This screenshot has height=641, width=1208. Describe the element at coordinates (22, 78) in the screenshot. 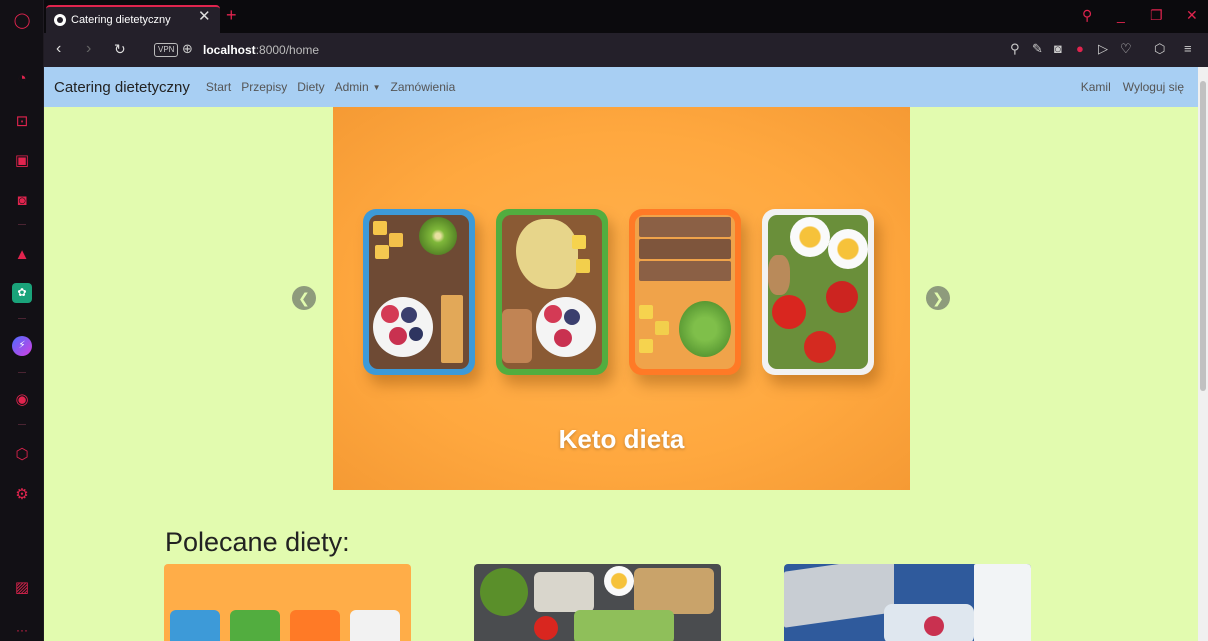

I see `speed-dial-icon: ◔` at that location.